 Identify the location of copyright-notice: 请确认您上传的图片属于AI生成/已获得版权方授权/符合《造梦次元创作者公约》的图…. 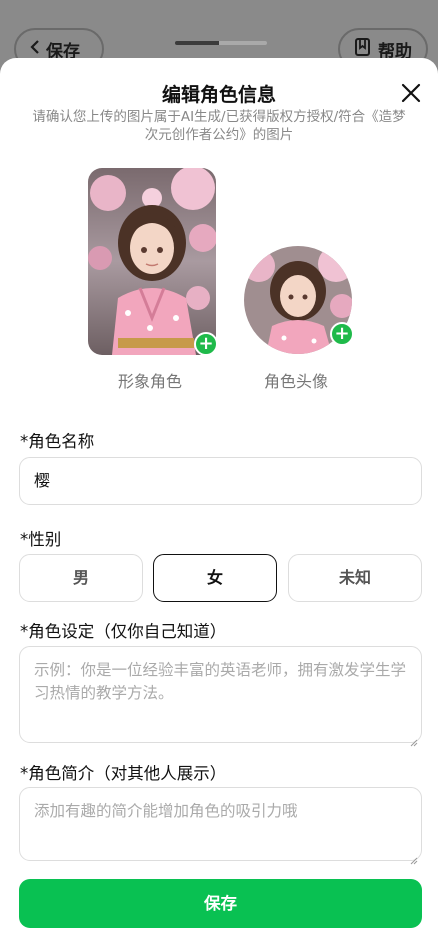
(219, 126).